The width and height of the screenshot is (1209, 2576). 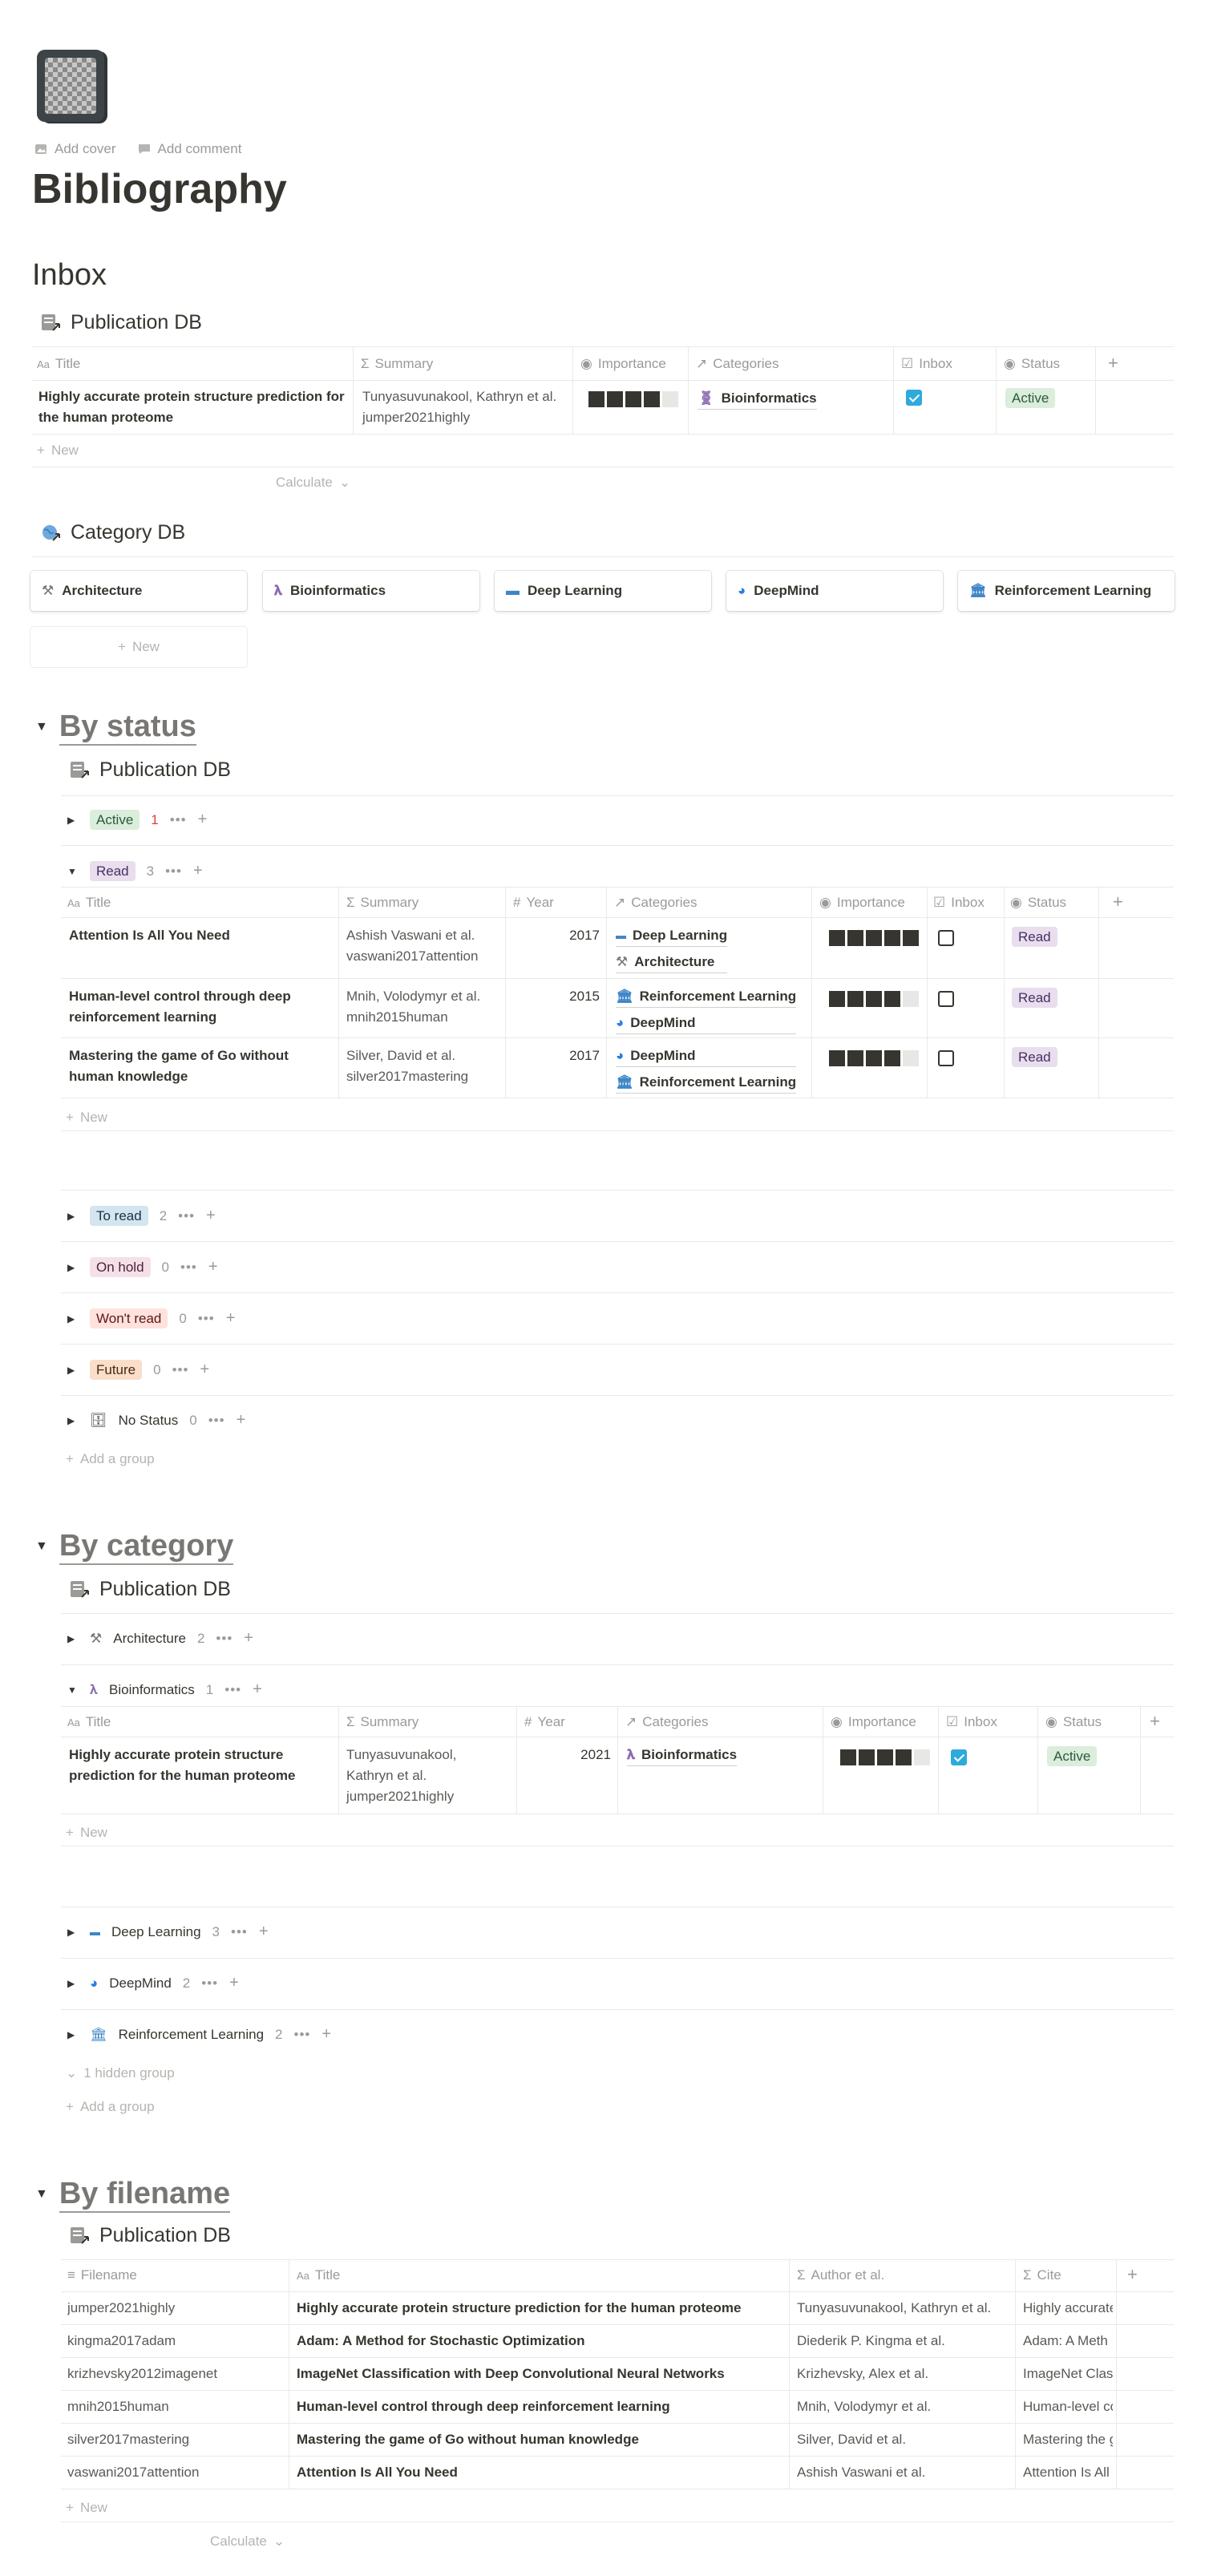 What do you see at coordinates (603, 591) in the screenshot?
I see `category-card-deep-learning: ▬ Deep Learning` at bounding box center [603, 591].